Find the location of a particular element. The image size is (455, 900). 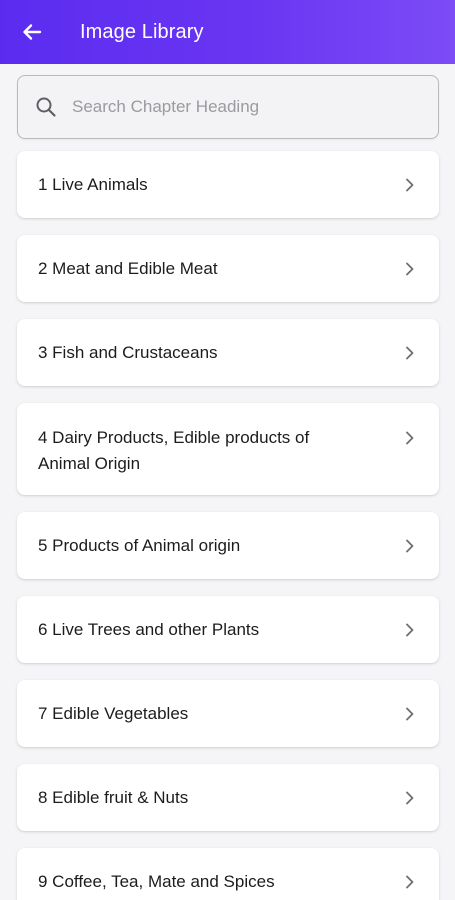

search-icon is located at coordinates (46, 107).